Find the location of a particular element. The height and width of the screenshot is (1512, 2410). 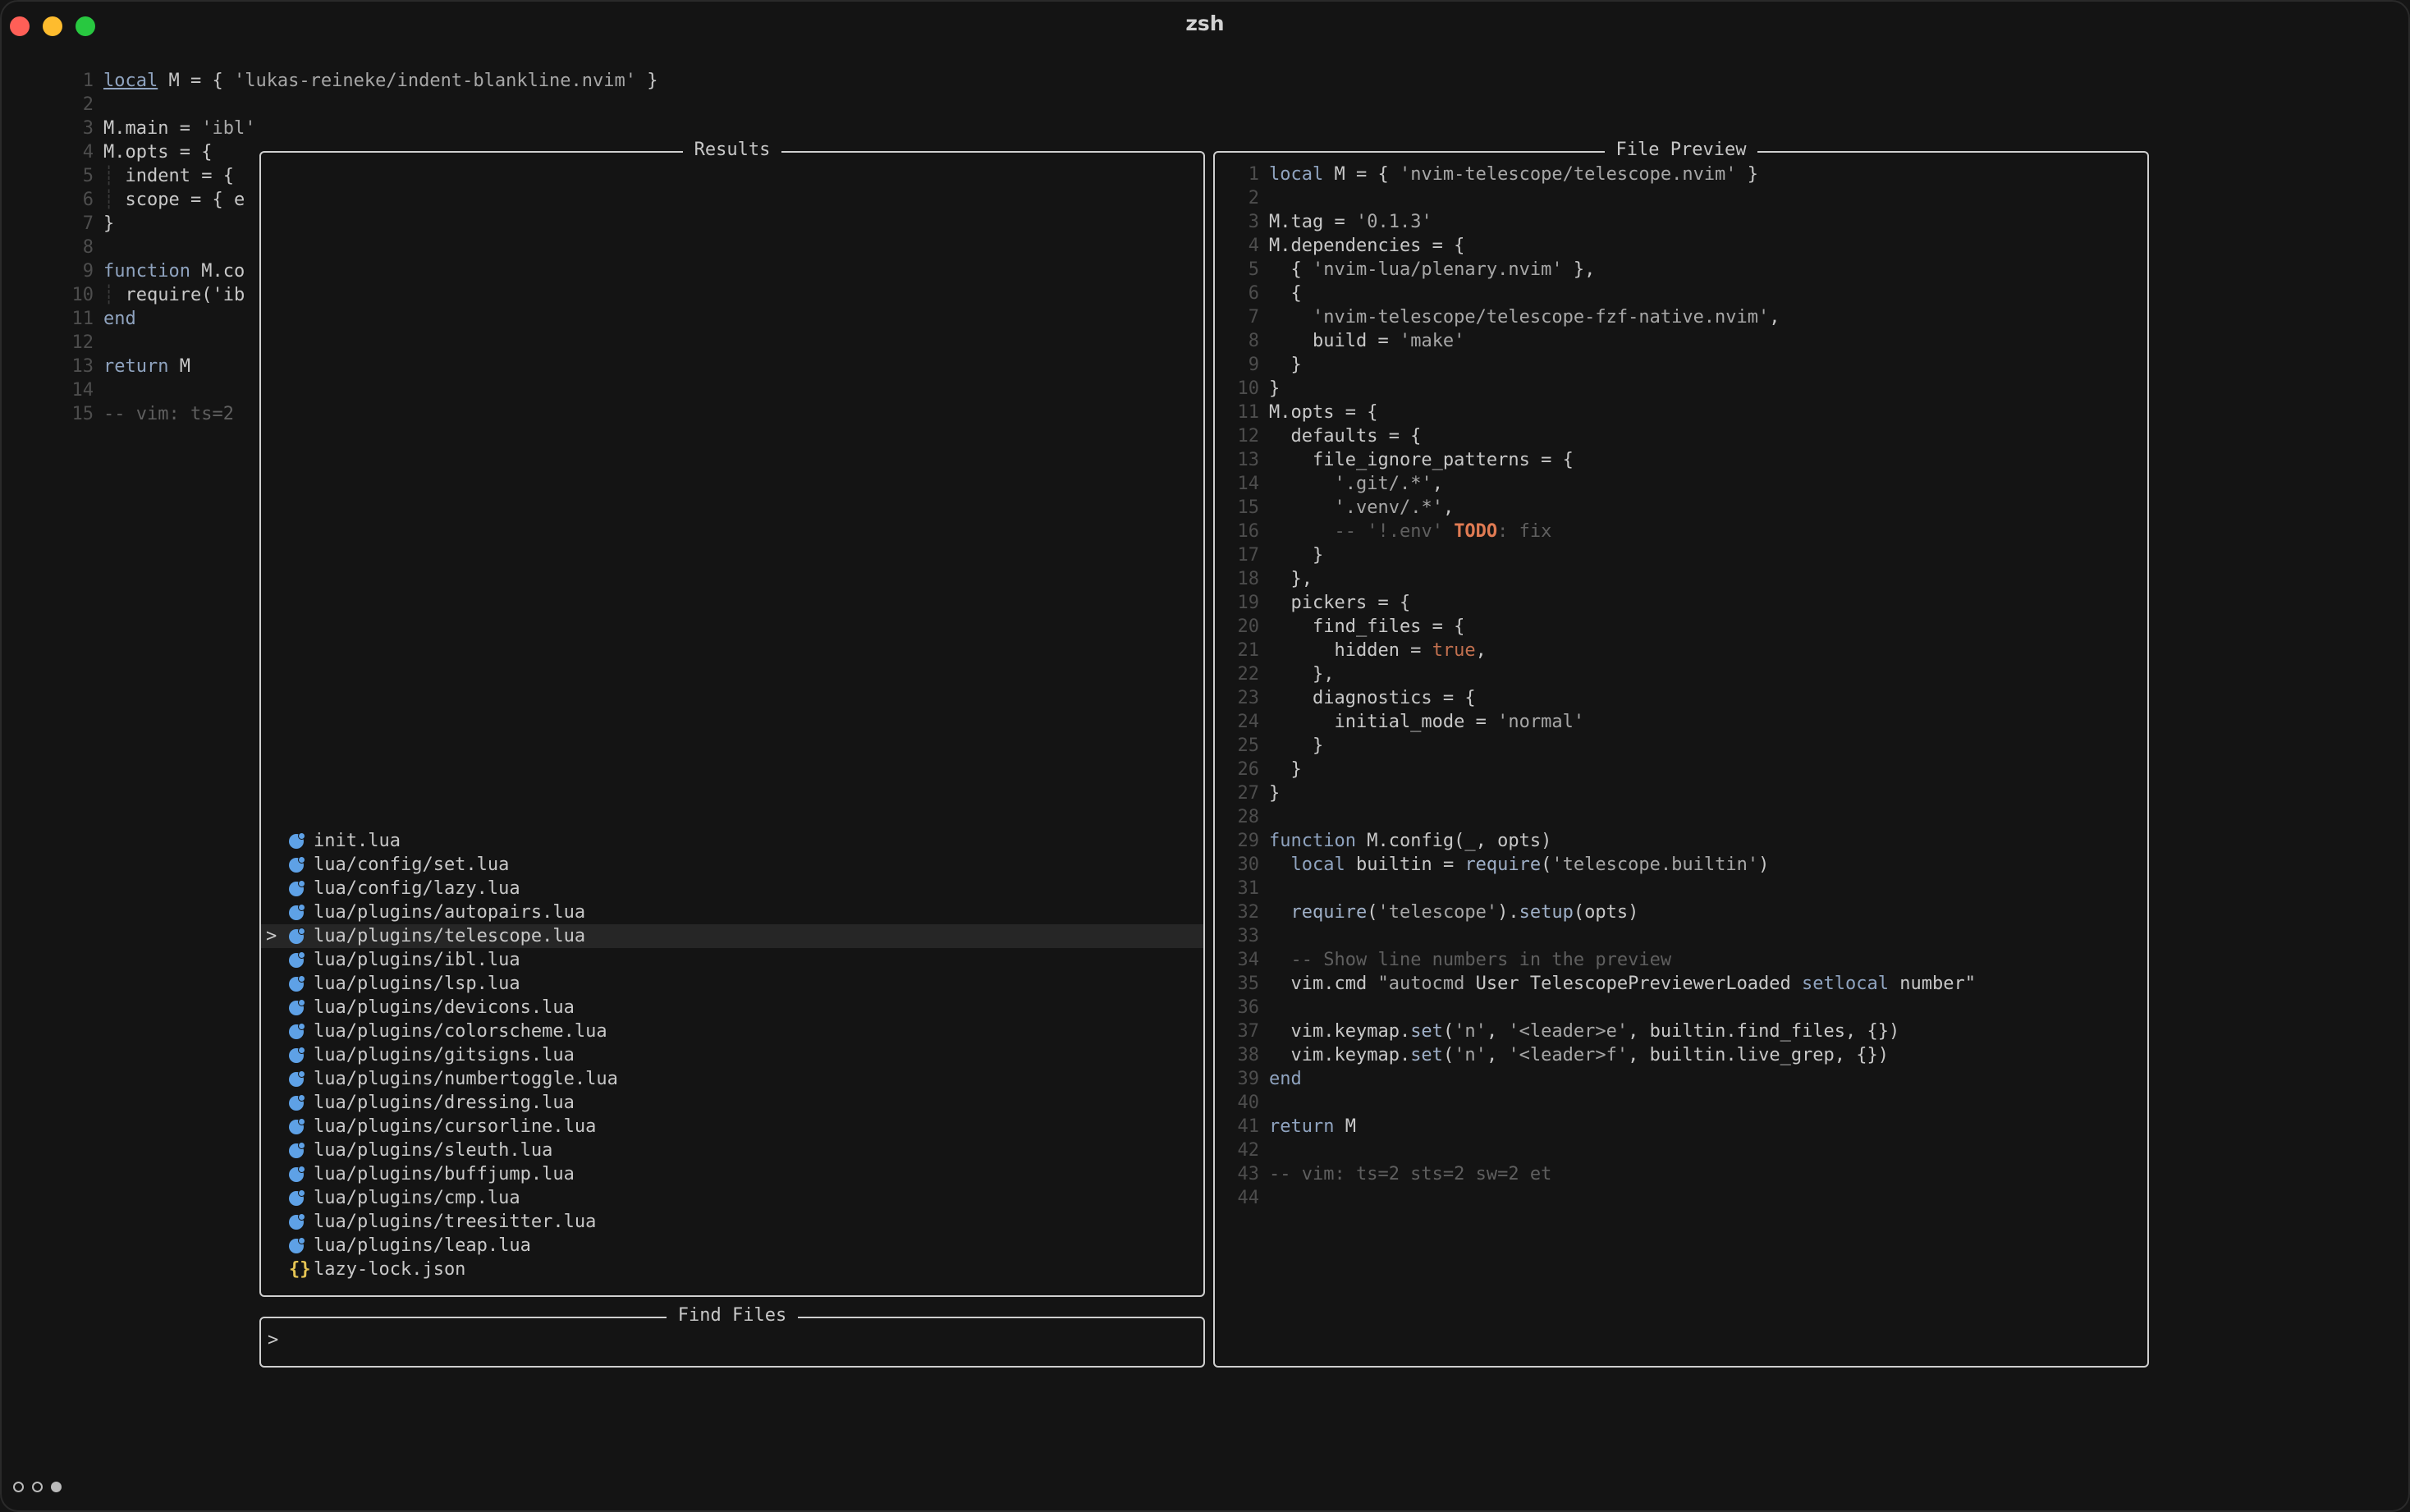

line-number: 12 is located at coordinates (82, 342).